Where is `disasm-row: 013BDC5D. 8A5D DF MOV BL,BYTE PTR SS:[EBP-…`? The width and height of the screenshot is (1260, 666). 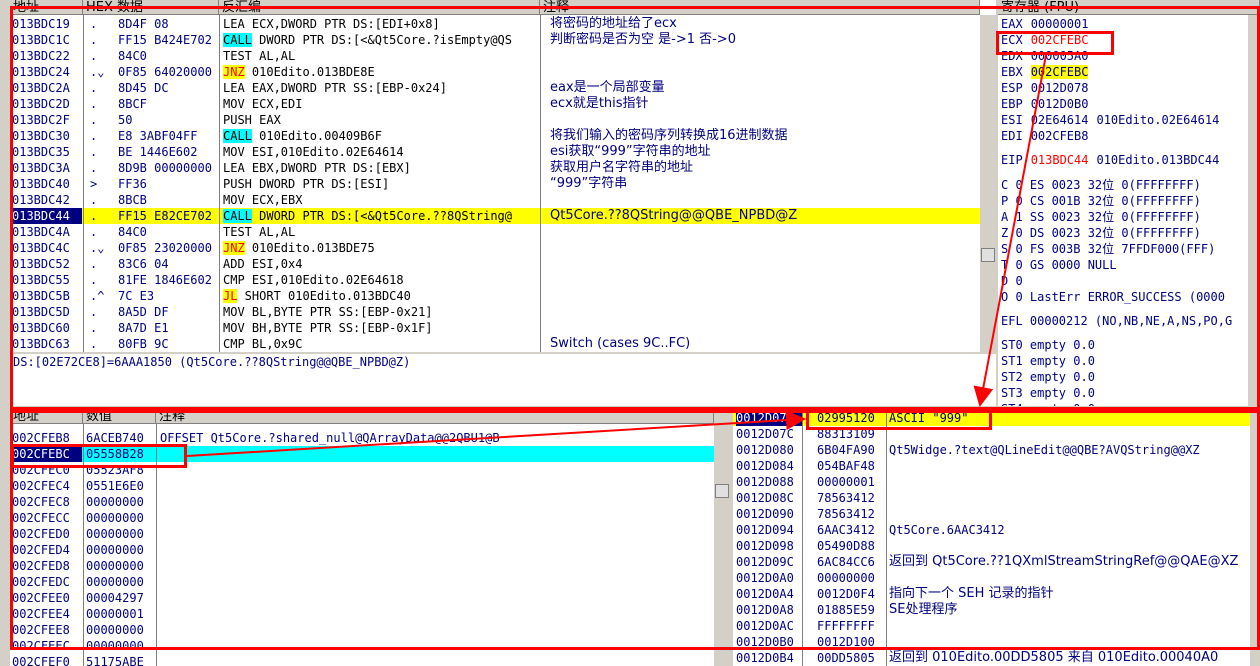 disasm-row: 013BDC5D. 8A5D DF MOV BL,BYTE PTR SS:[EBP-… is located at coordinates (495, 312).